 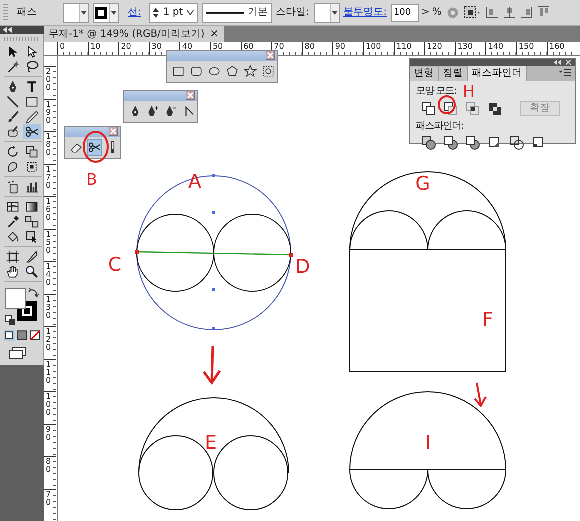 What do you see at coordinates (134, 34) in the screenshot?
I see `document-tab: 무제-1* @ 149% (RGB/미리보기) ×` at bounding box center [134, 34].